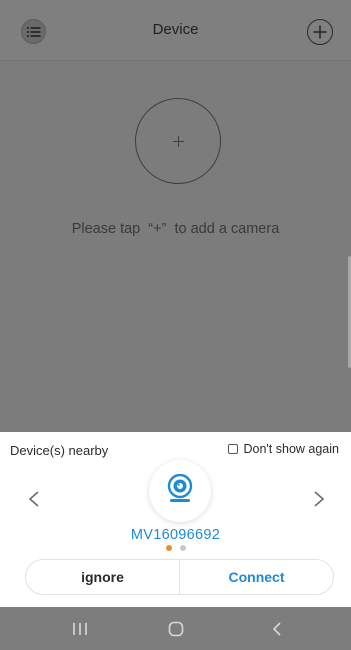  I want to click on add-device-button, so click(320, 32).